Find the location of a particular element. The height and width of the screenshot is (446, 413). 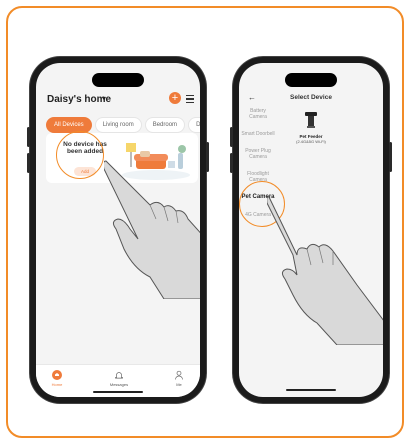

category-battery-camera: Battery Camera is located at coordinates (258, 114).